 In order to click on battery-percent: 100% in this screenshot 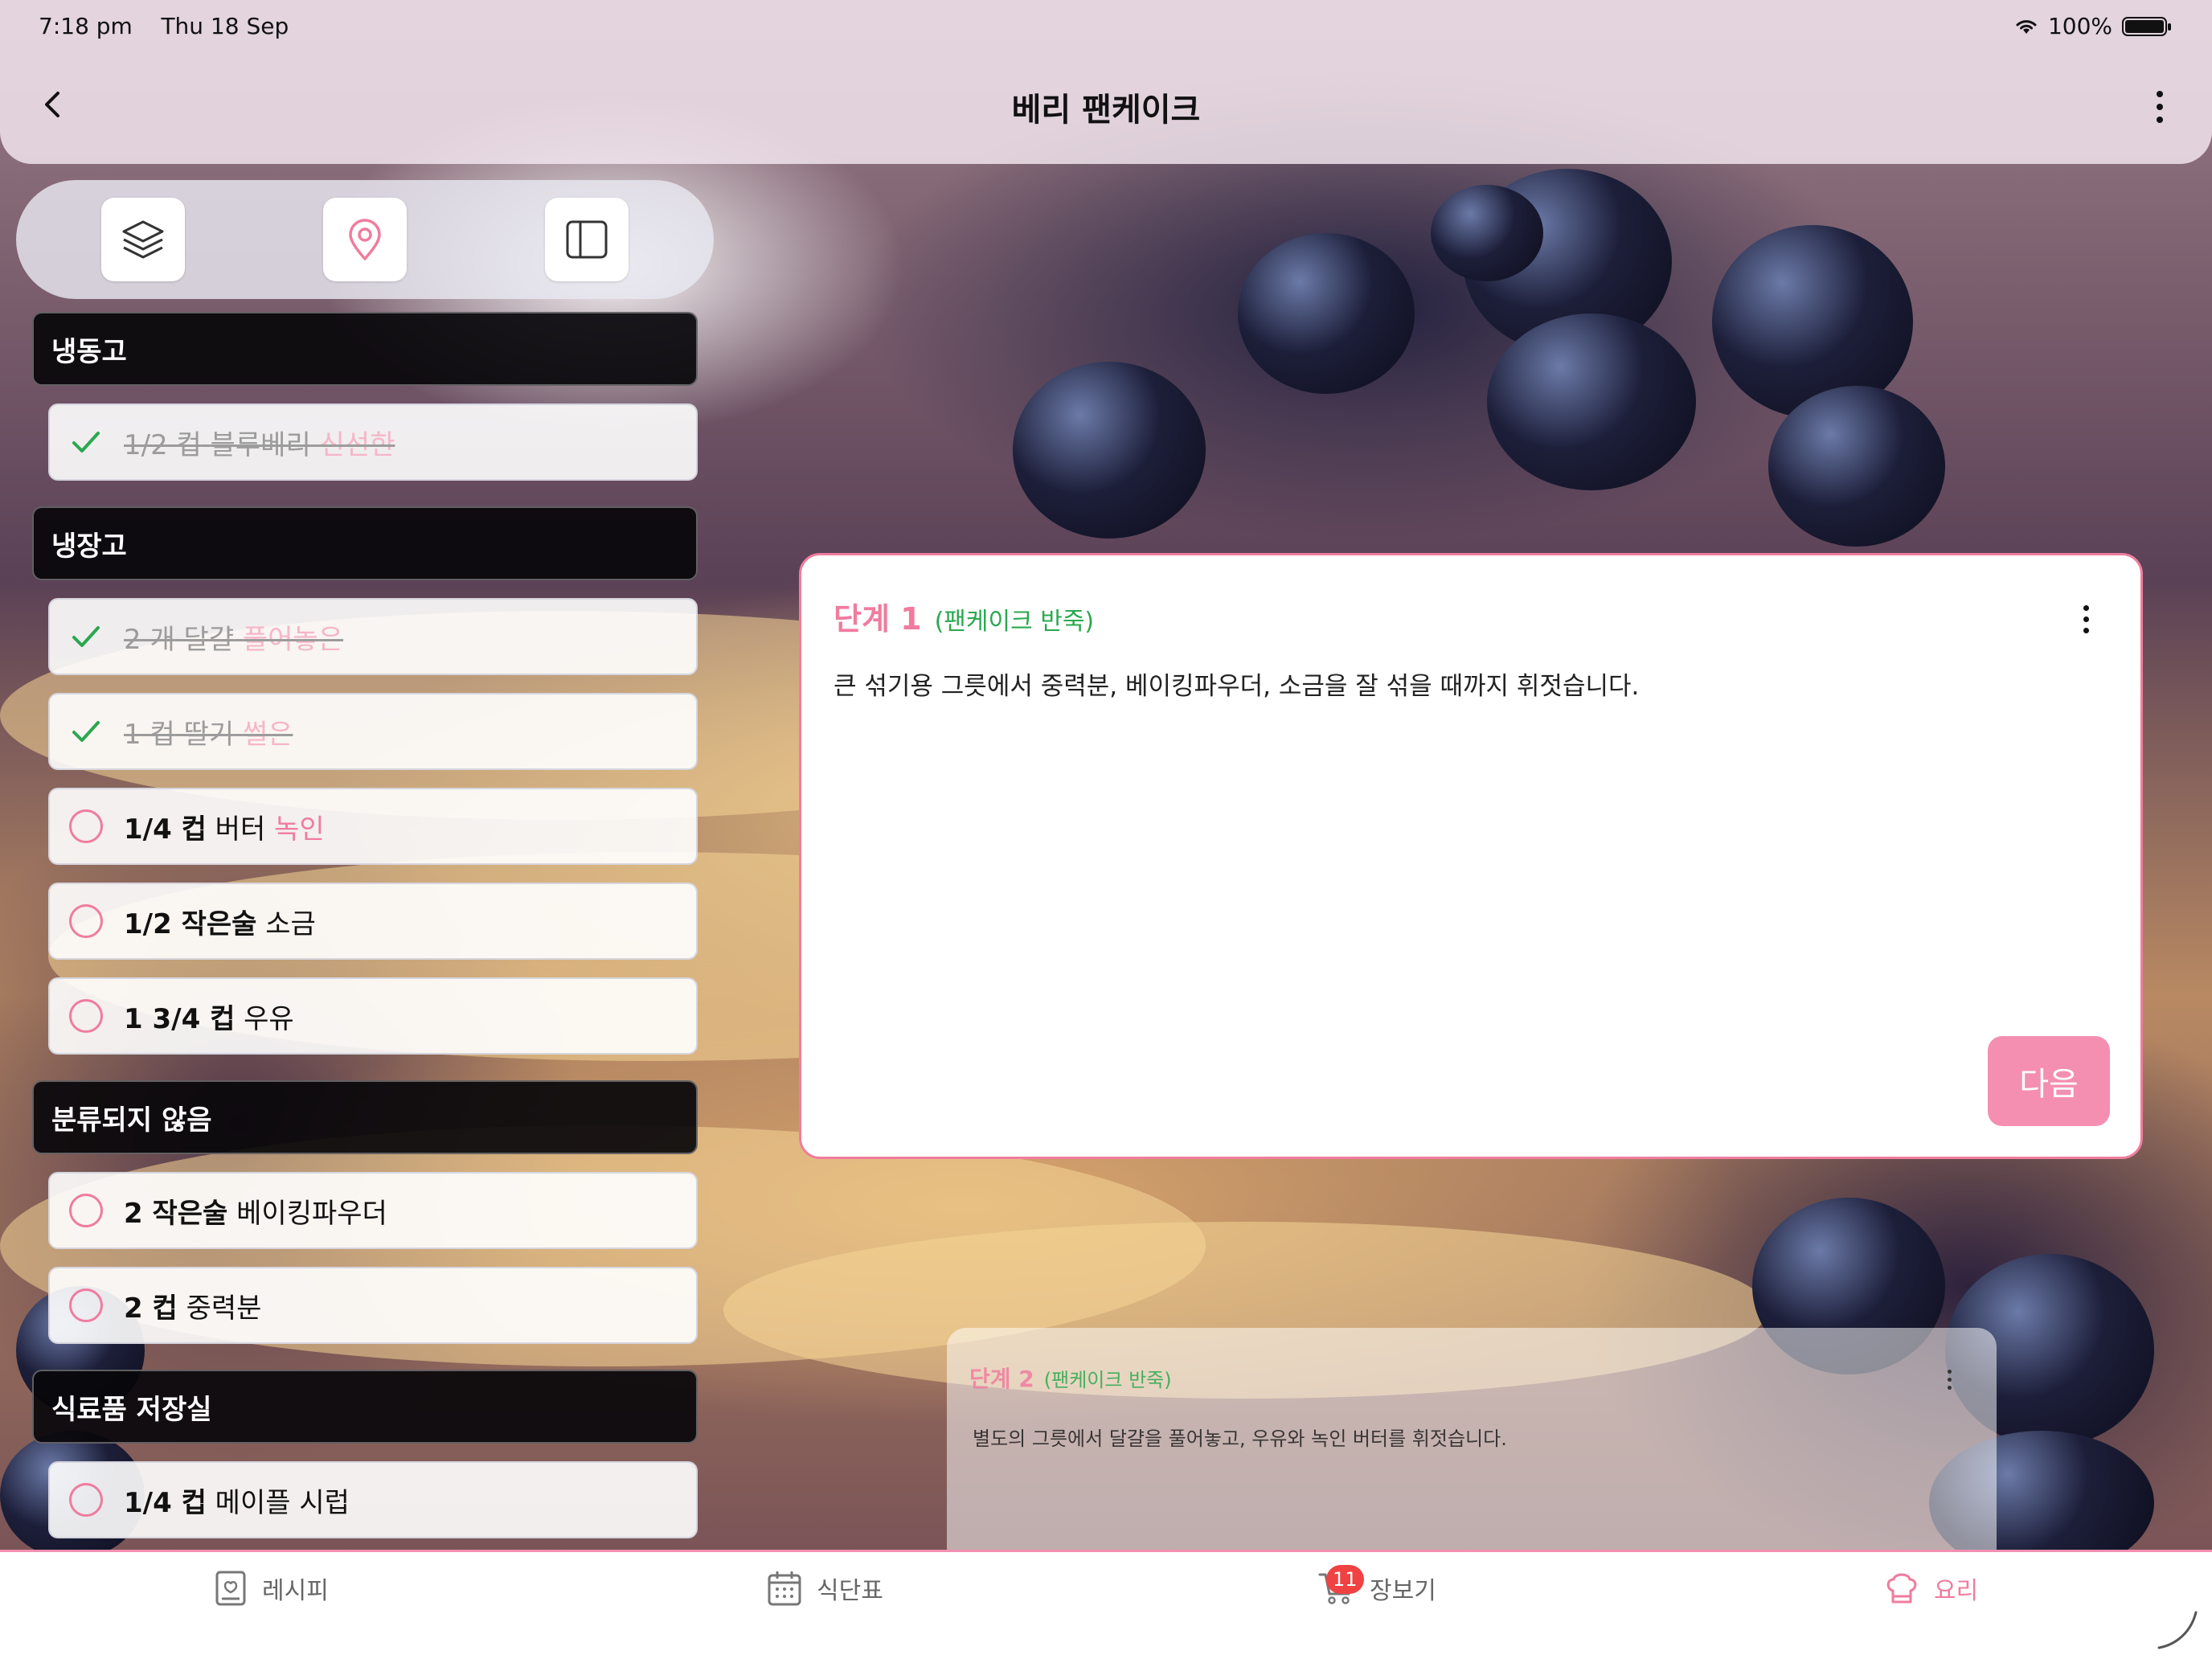, I will do `click(2079, 26)`.